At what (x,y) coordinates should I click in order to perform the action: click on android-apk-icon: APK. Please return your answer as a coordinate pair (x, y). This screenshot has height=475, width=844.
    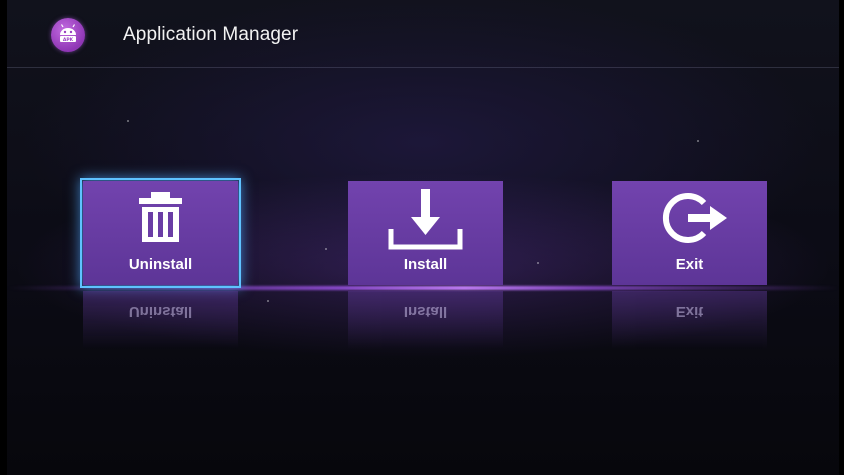
    Looking at the image, I should click on (68, 35).